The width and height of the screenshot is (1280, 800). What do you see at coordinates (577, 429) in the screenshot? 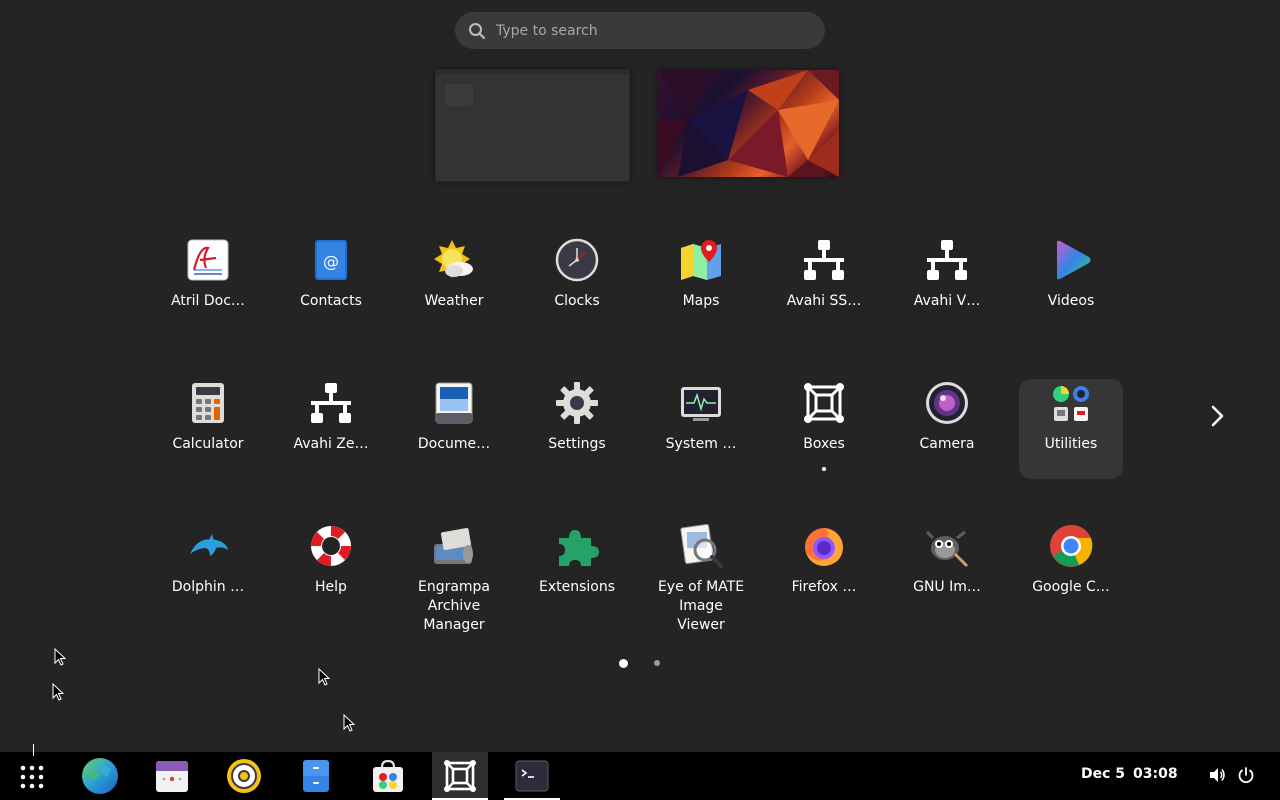
I see `app-settings: Settings` at bounding box center [577, 429].